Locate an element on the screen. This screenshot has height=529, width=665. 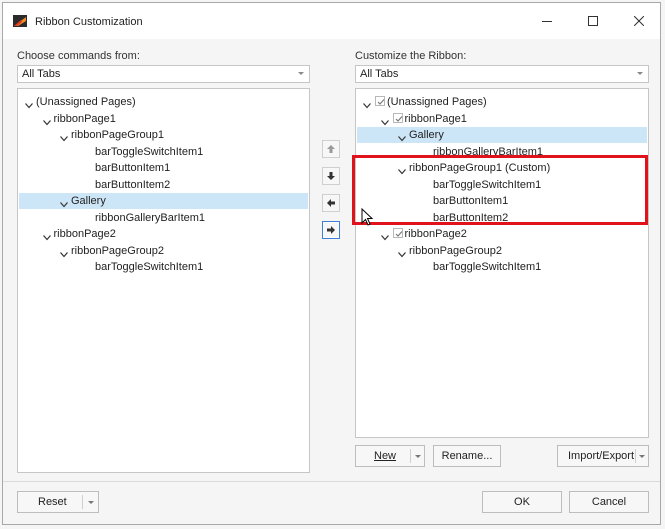
cancel-button: Cancel is located at coordinates (609, 502).